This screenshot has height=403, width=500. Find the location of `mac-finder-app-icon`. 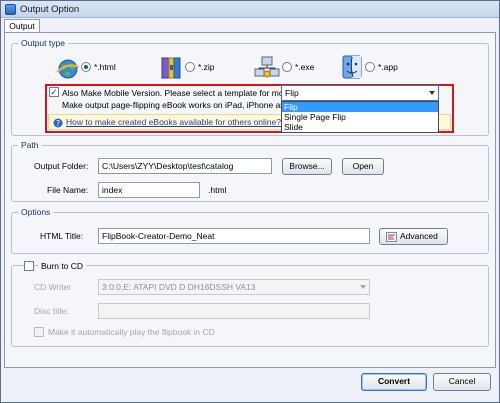

mac-finder-app-icon is located at coordinates (352, 67).